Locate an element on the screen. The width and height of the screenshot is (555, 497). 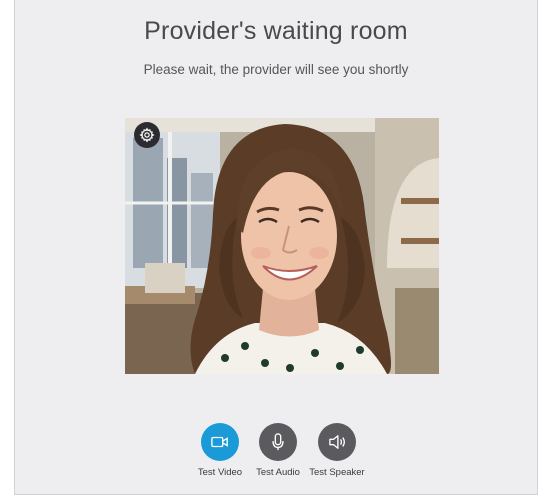
test-speaker-button: Test Speaker is located at coordinates (337, 450).